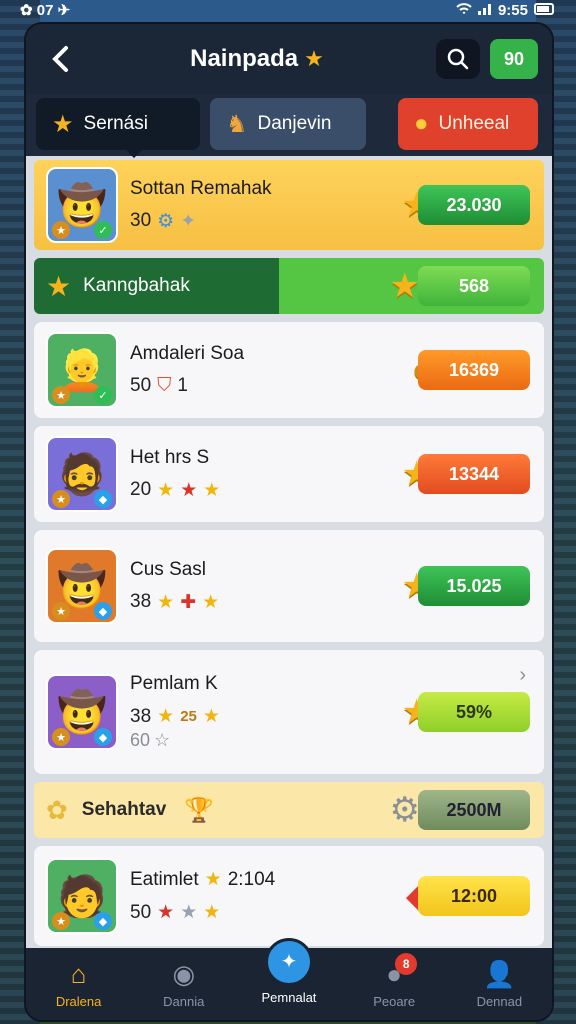  I want to click on tab-sernasi: ★ Sernási, so click(118, 128).